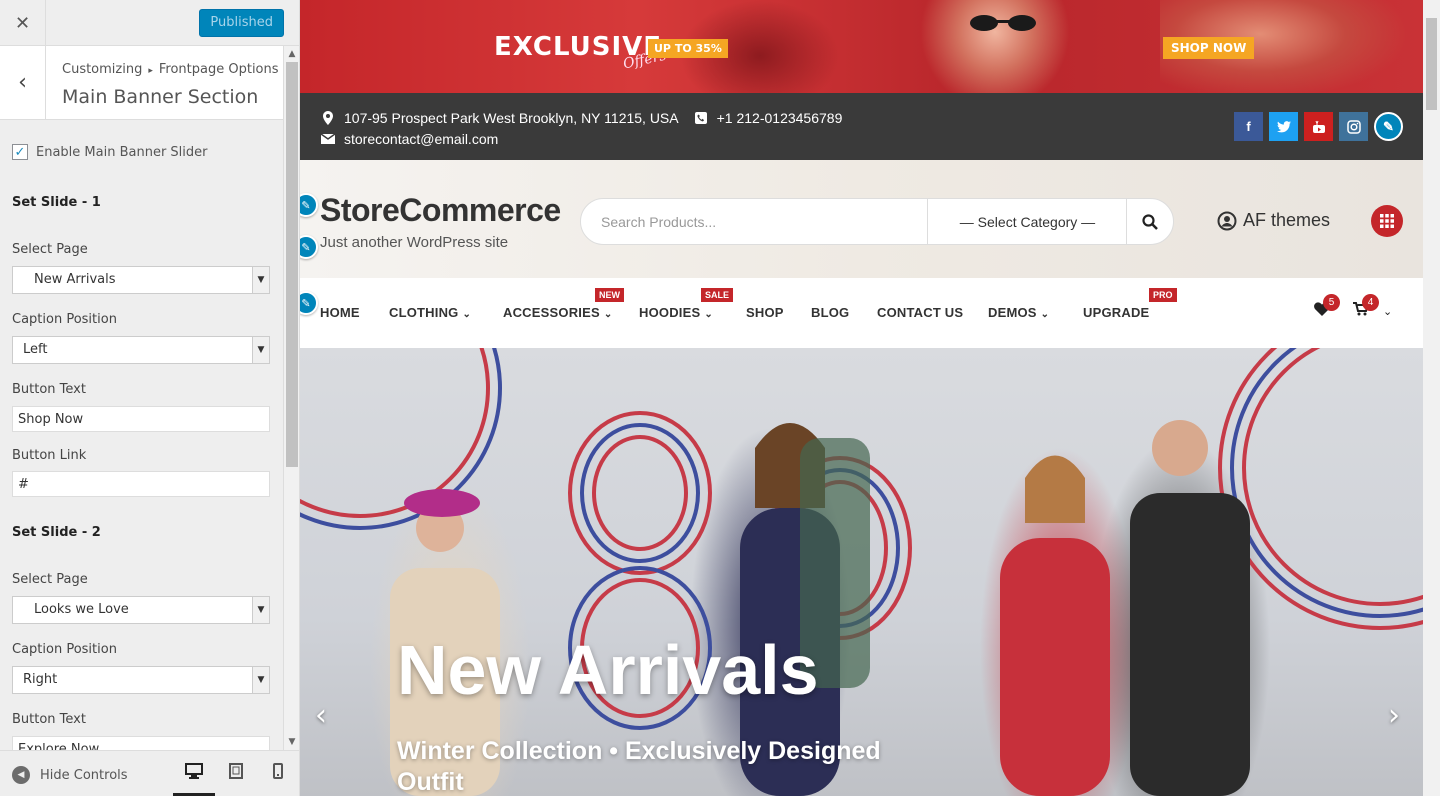  Describe the element at coordinates (141, 680) in the screenshot. I see `slide-2-caption-position-select: Right ▼` at that location.